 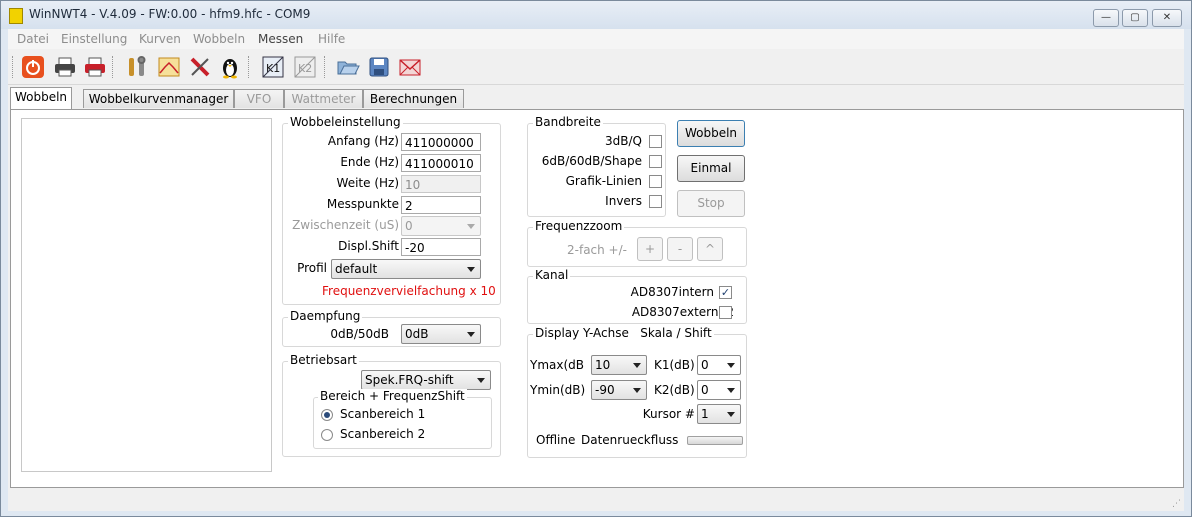 I want to click on profil-select: default, so click(x=406, y=269).